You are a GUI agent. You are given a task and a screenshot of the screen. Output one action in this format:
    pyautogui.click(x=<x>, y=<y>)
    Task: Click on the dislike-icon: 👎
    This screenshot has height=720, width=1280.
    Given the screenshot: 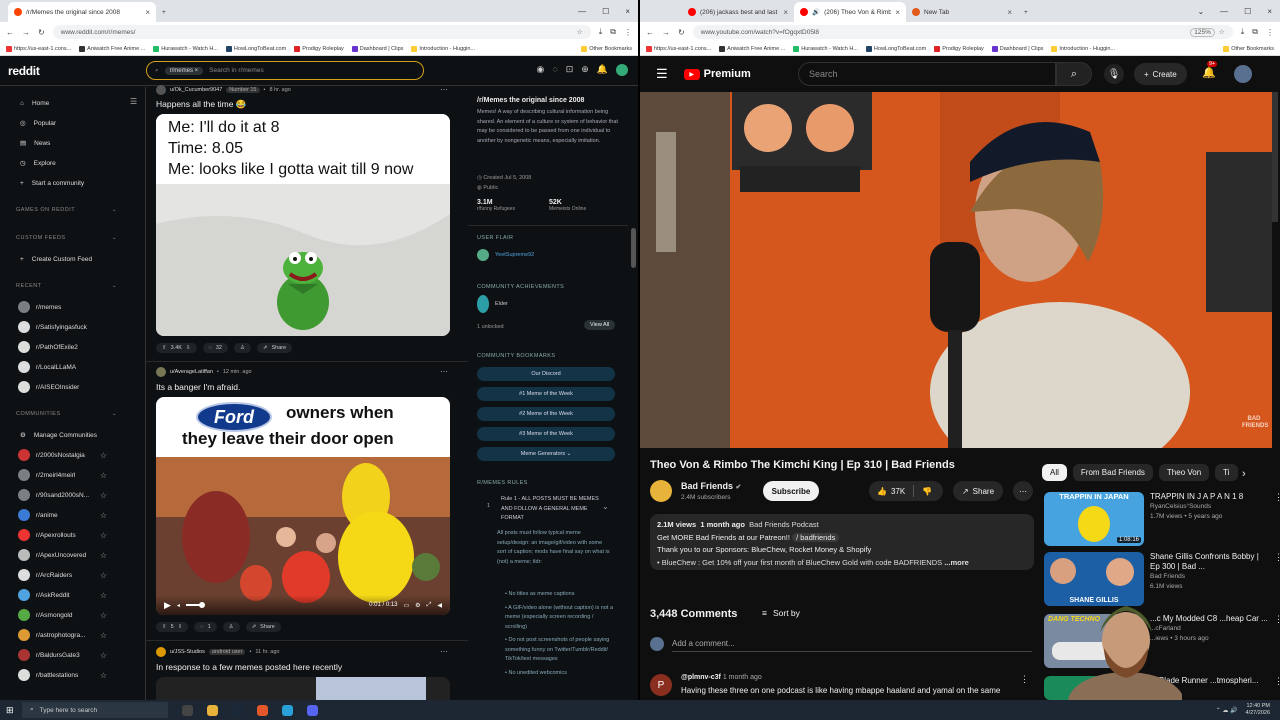 What is the action you would take?
    pyautogui.click(x=927, y=491)
    